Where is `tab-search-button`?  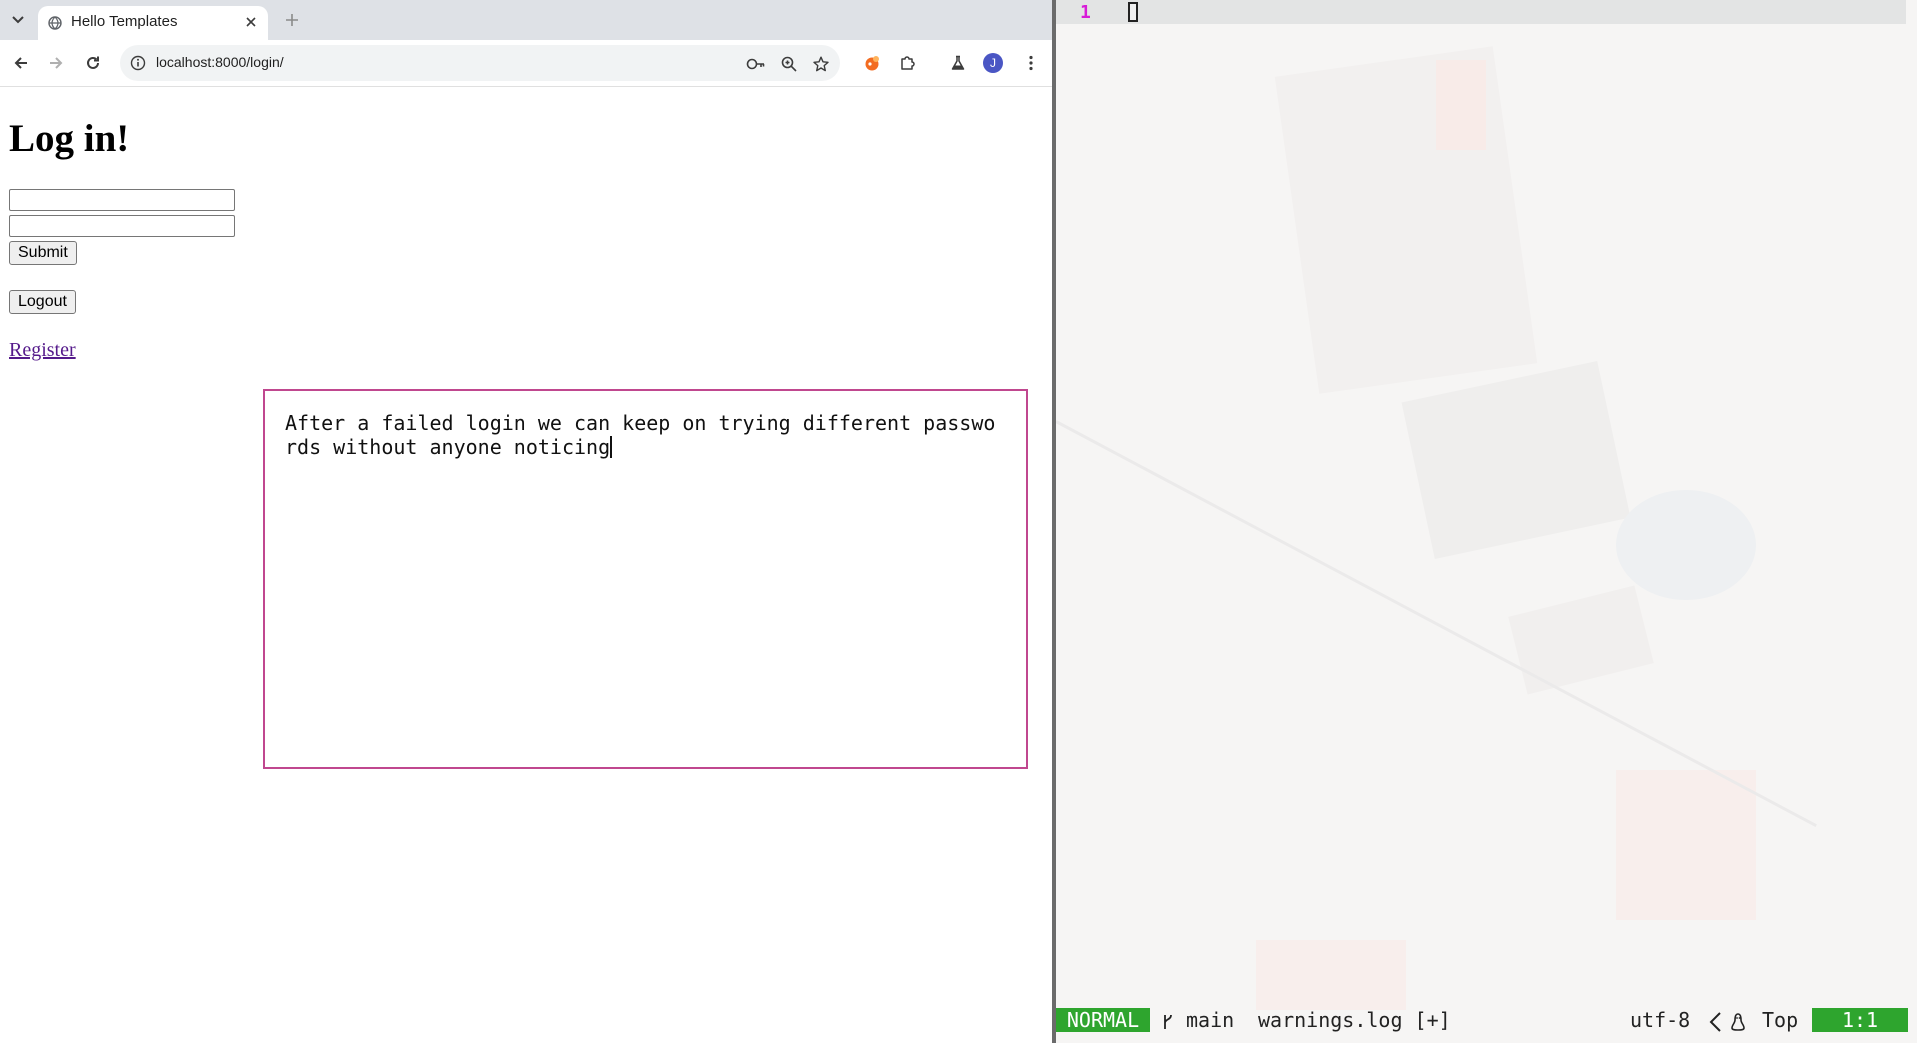 tab-search-button is located at coordinates (18, 20).